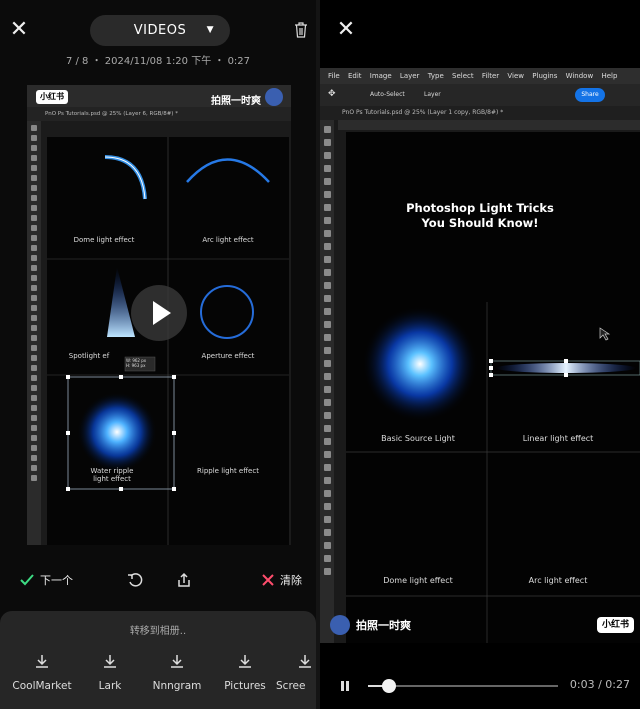  Describe the element at coordinates (345, 686) in the screenshot. I see `pause-button` at that location.